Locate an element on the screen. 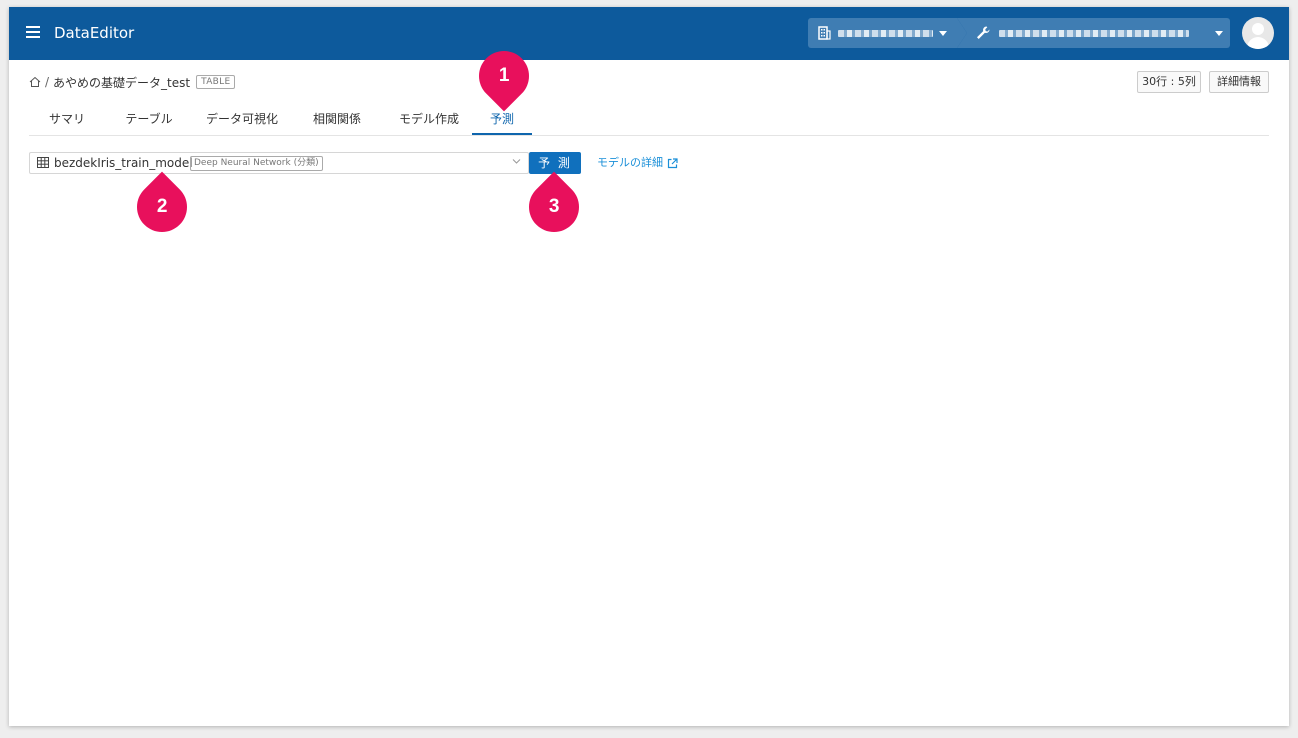  predict-button: 予 測 is located at coordinates (555, 163).